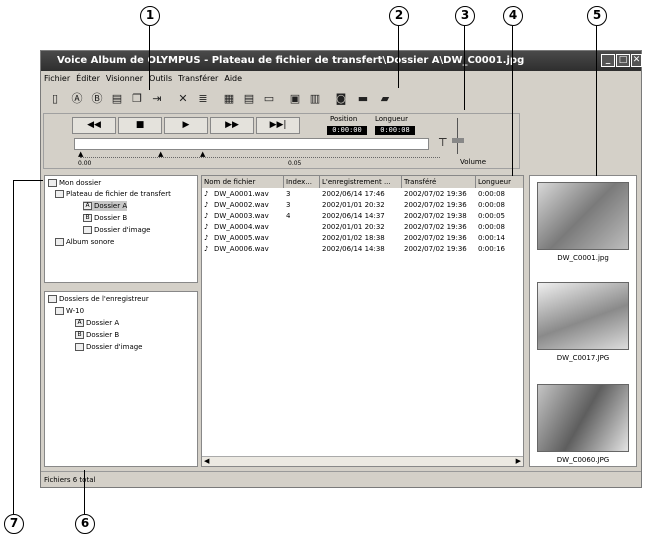  Describe the element at coordinates (347, 130) in the screenshot. I see `position-display: 0:00:00` at that location.